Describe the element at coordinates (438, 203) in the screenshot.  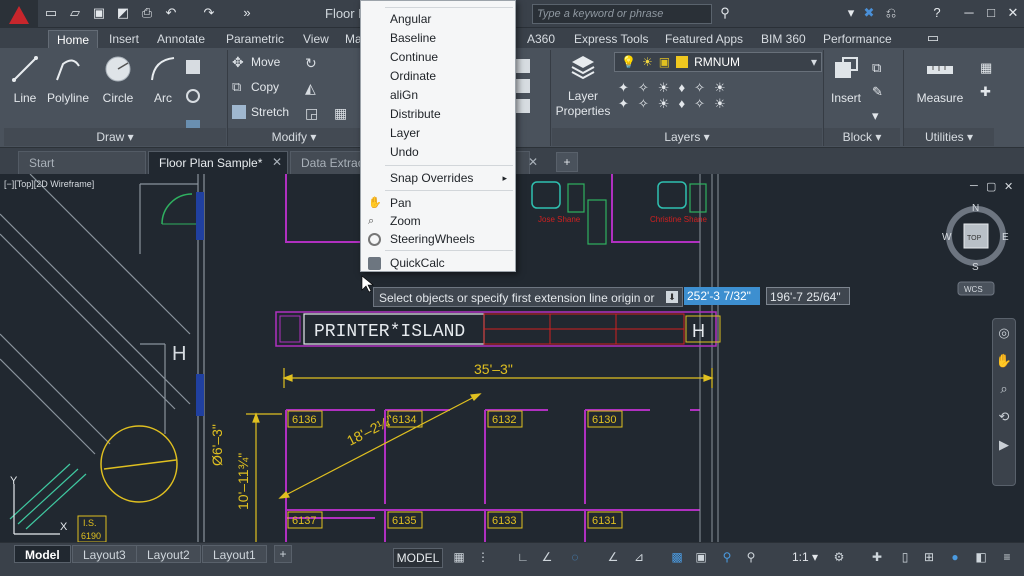
I see `menu-item-pan: ✋ Pan` at that location.